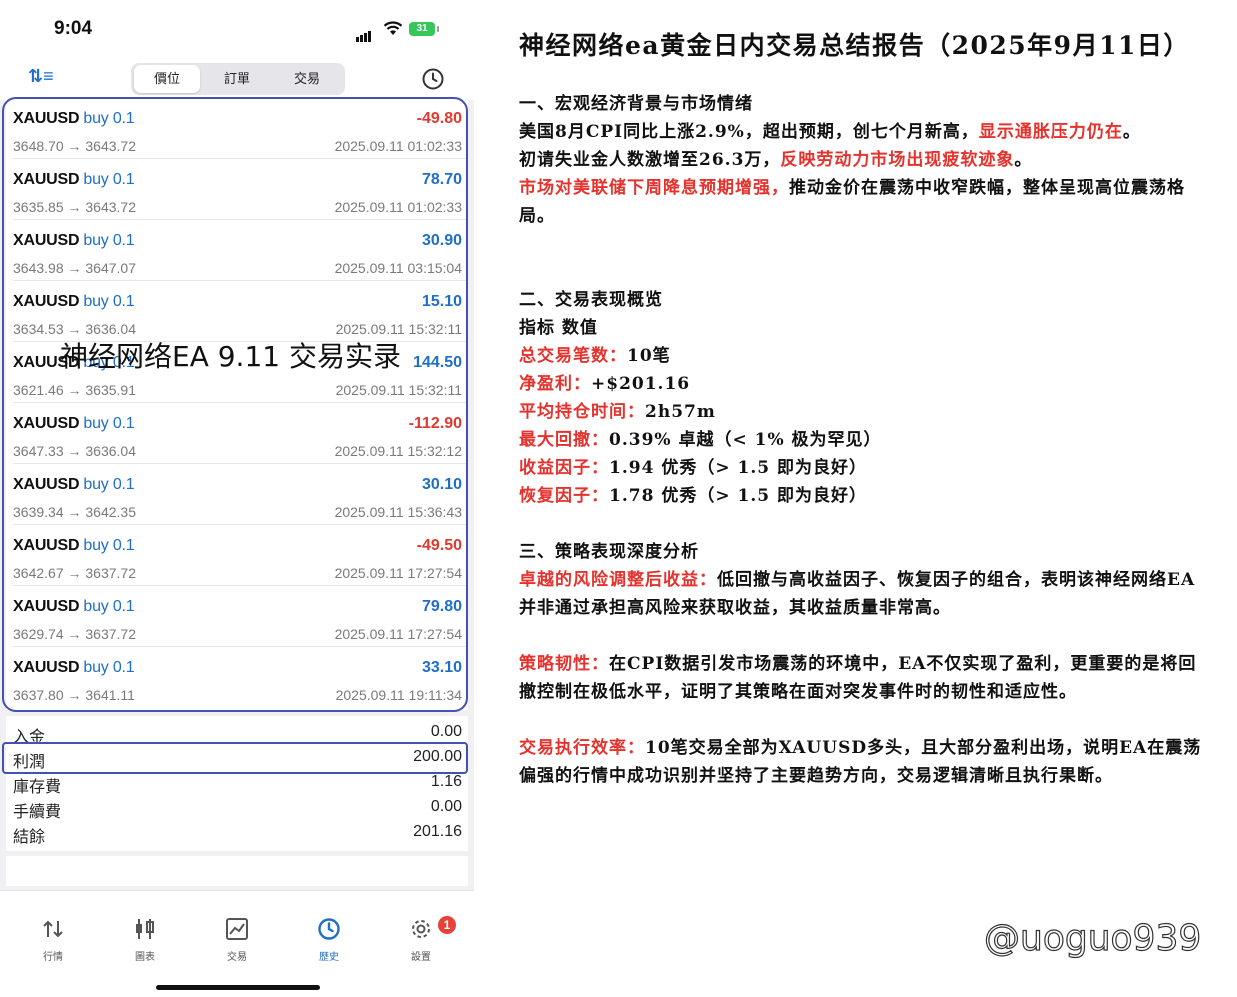  What do you see at coordinates (864, 202) in the screenshot?
I see `macro-fed-paragraph: 市场对美联储下周降息预期增强，推动金价在震荡中收窄跌幅，整体呈现高位震荡格局。` at bounding box center [864, 202].